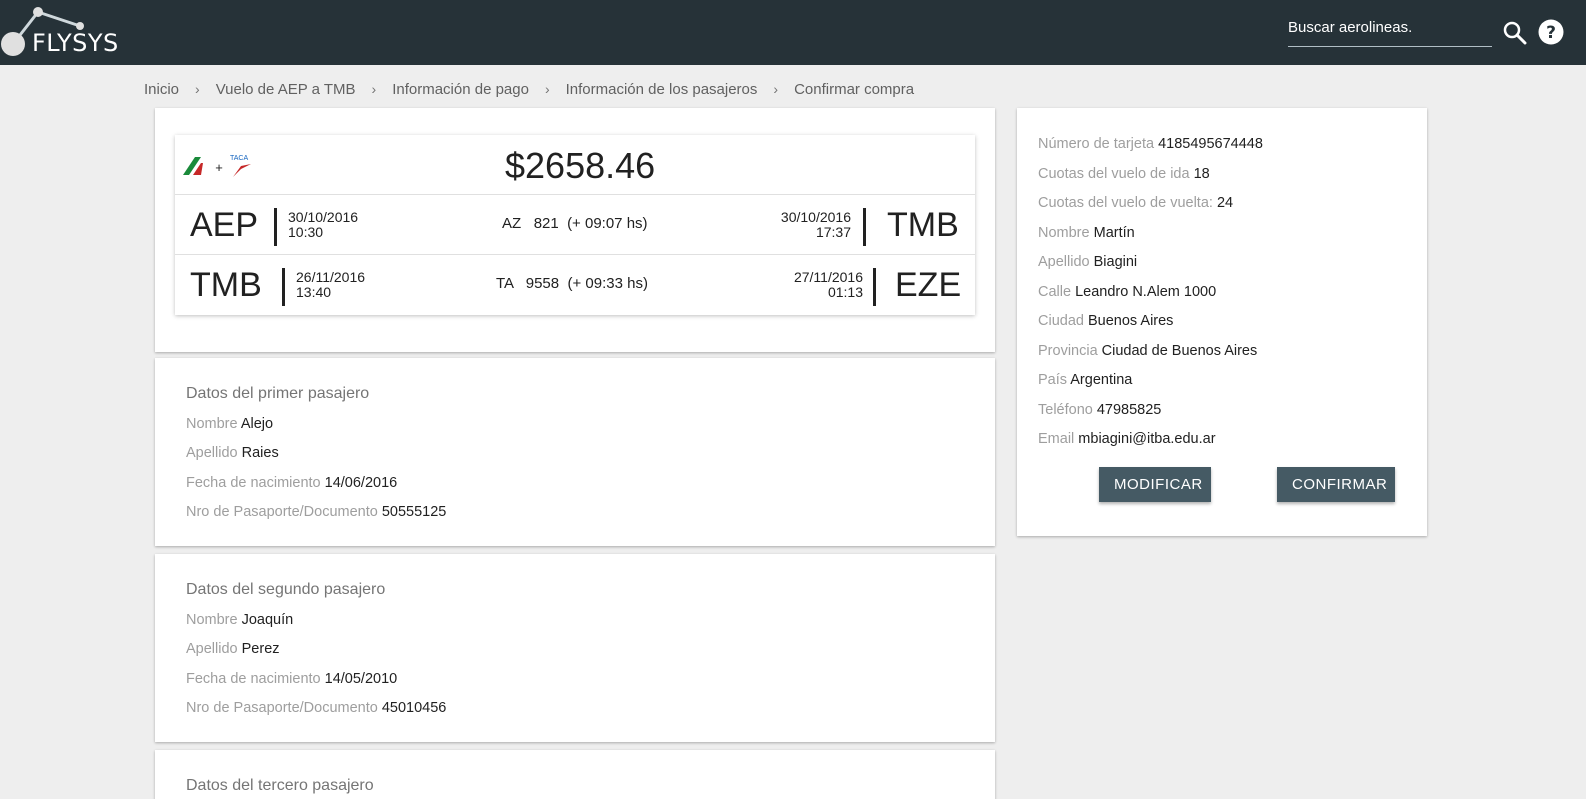 This screenshot has width=1586, height=799. Describe the element at coordinates (1100, 410) in the screenshot. I see `telefono-row: Teléfono 47985825` at that location.